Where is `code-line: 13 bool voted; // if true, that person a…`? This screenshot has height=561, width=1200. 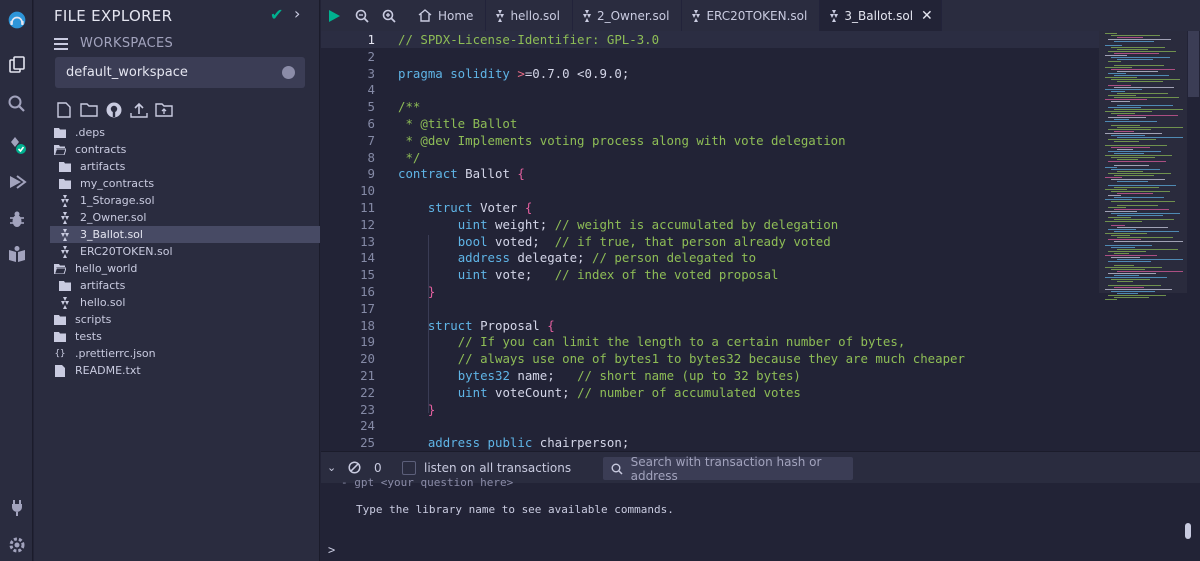 code-line: 13 bool voted; // if true, that person a… is located at coordinates (710, 241).